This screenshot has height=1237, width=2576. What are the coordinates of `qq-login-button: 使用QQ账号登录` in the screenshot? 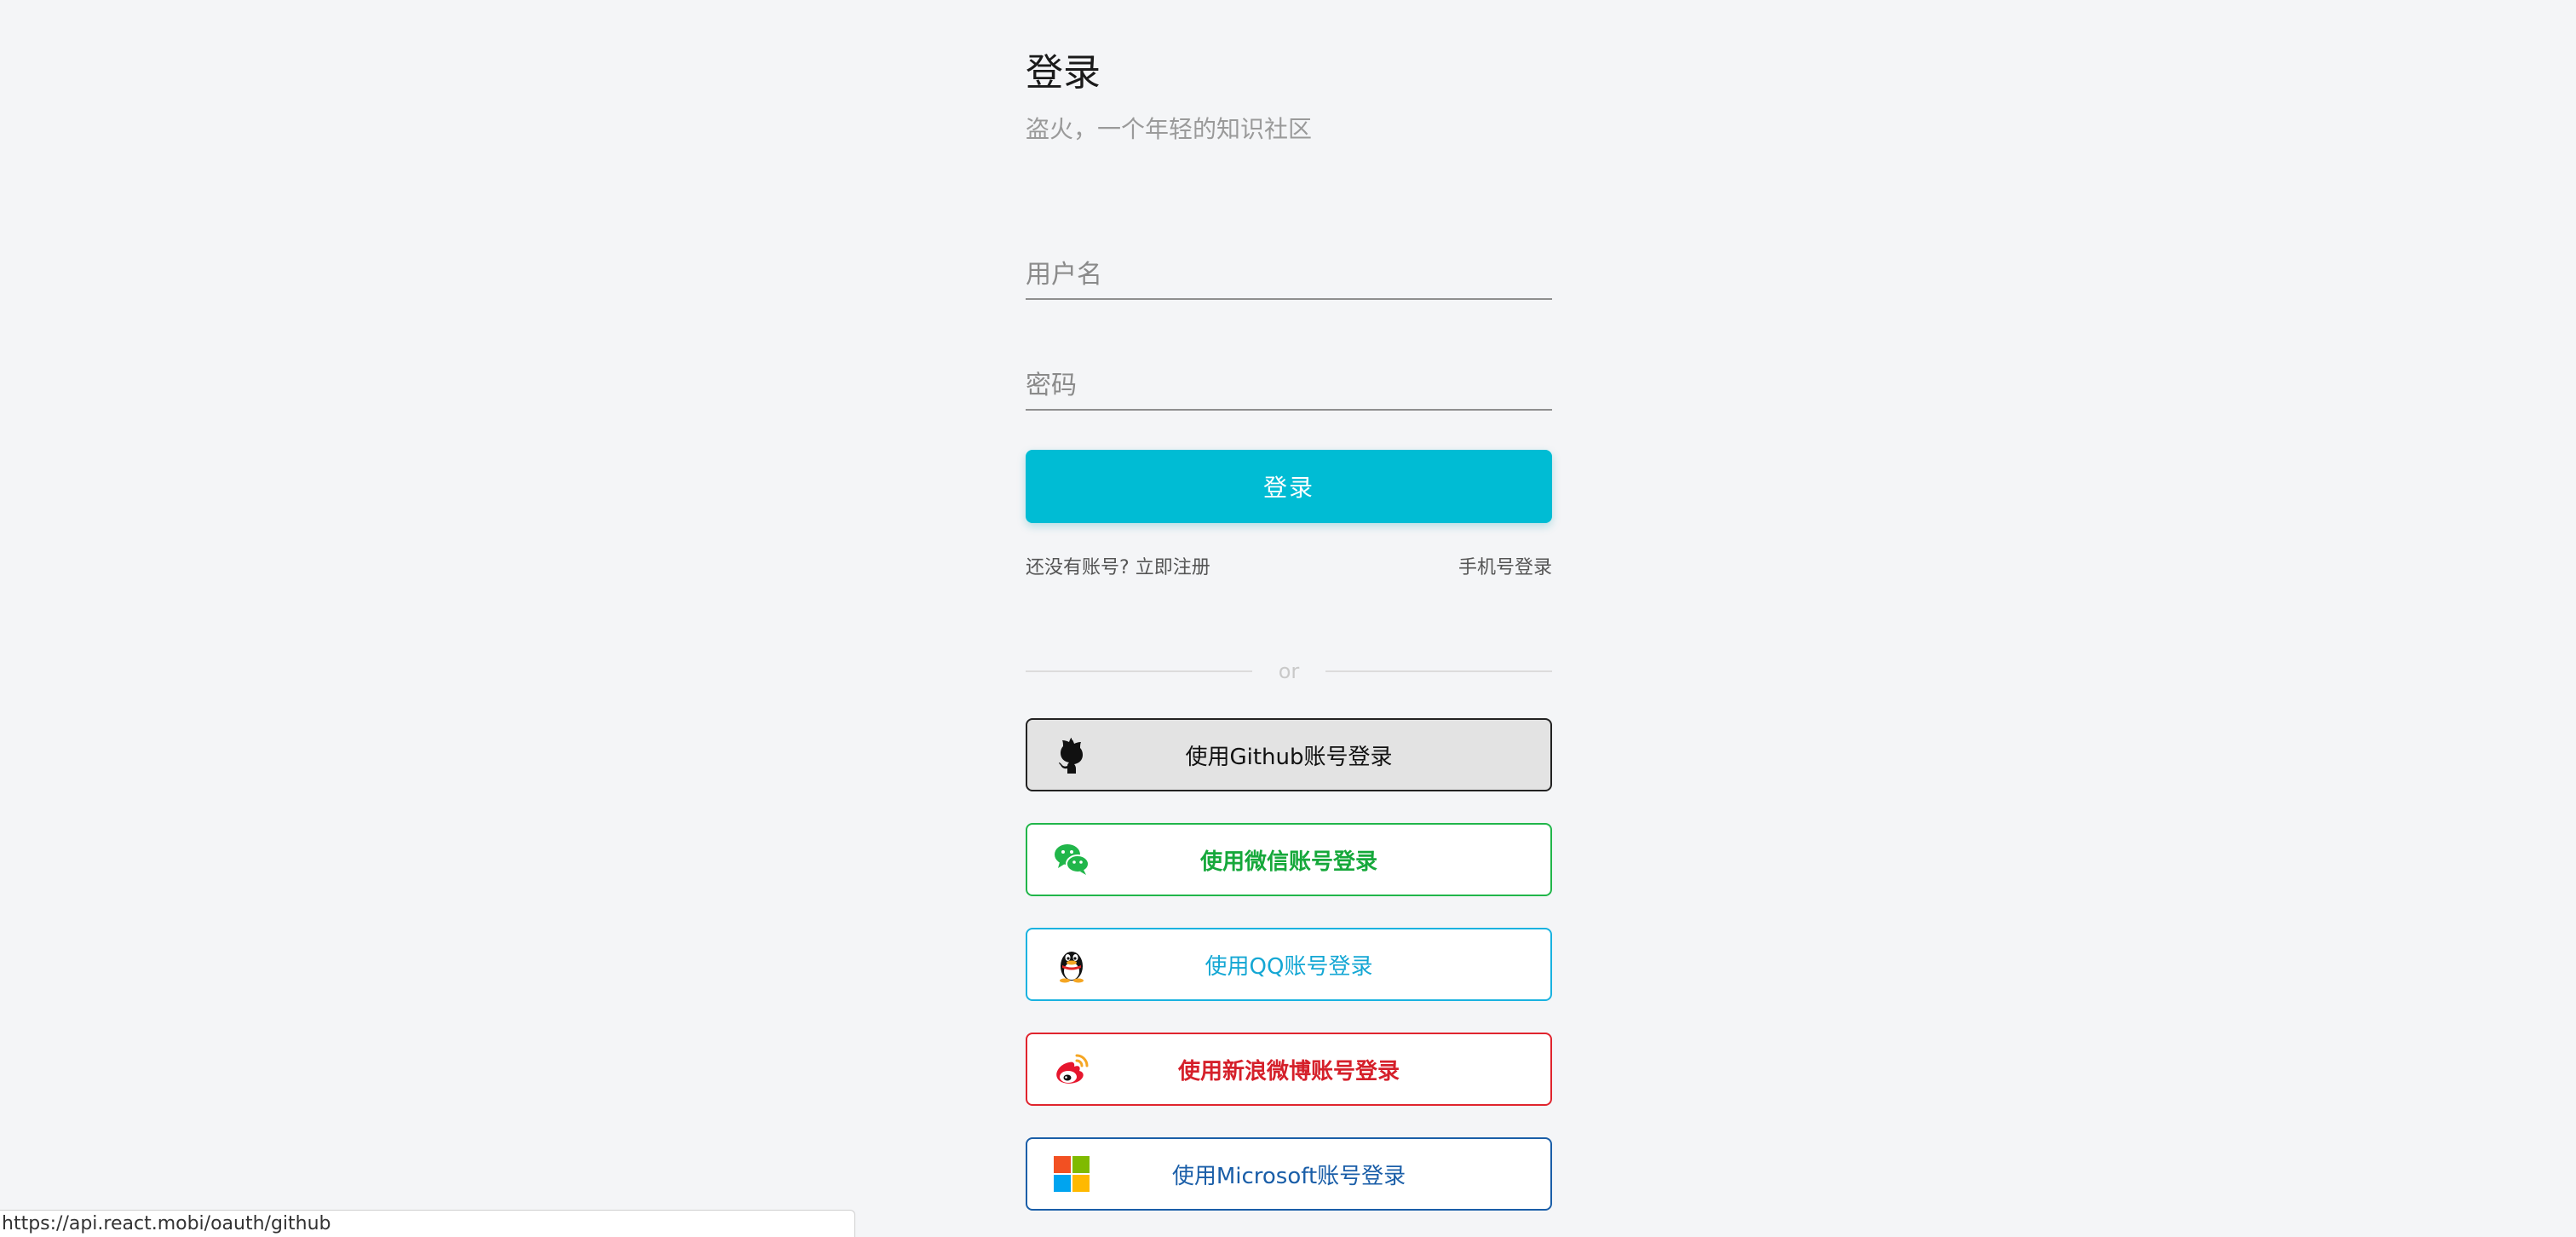 It's located at (1289, 965).